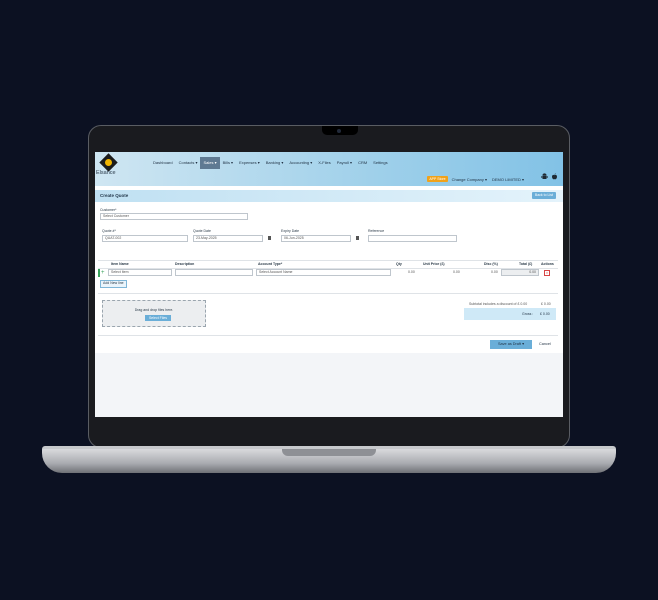 This screenshot has width=658, height=600. Describe the element at coordinates (339, 131) in the screenshot. I see `camera-icon` at that location.